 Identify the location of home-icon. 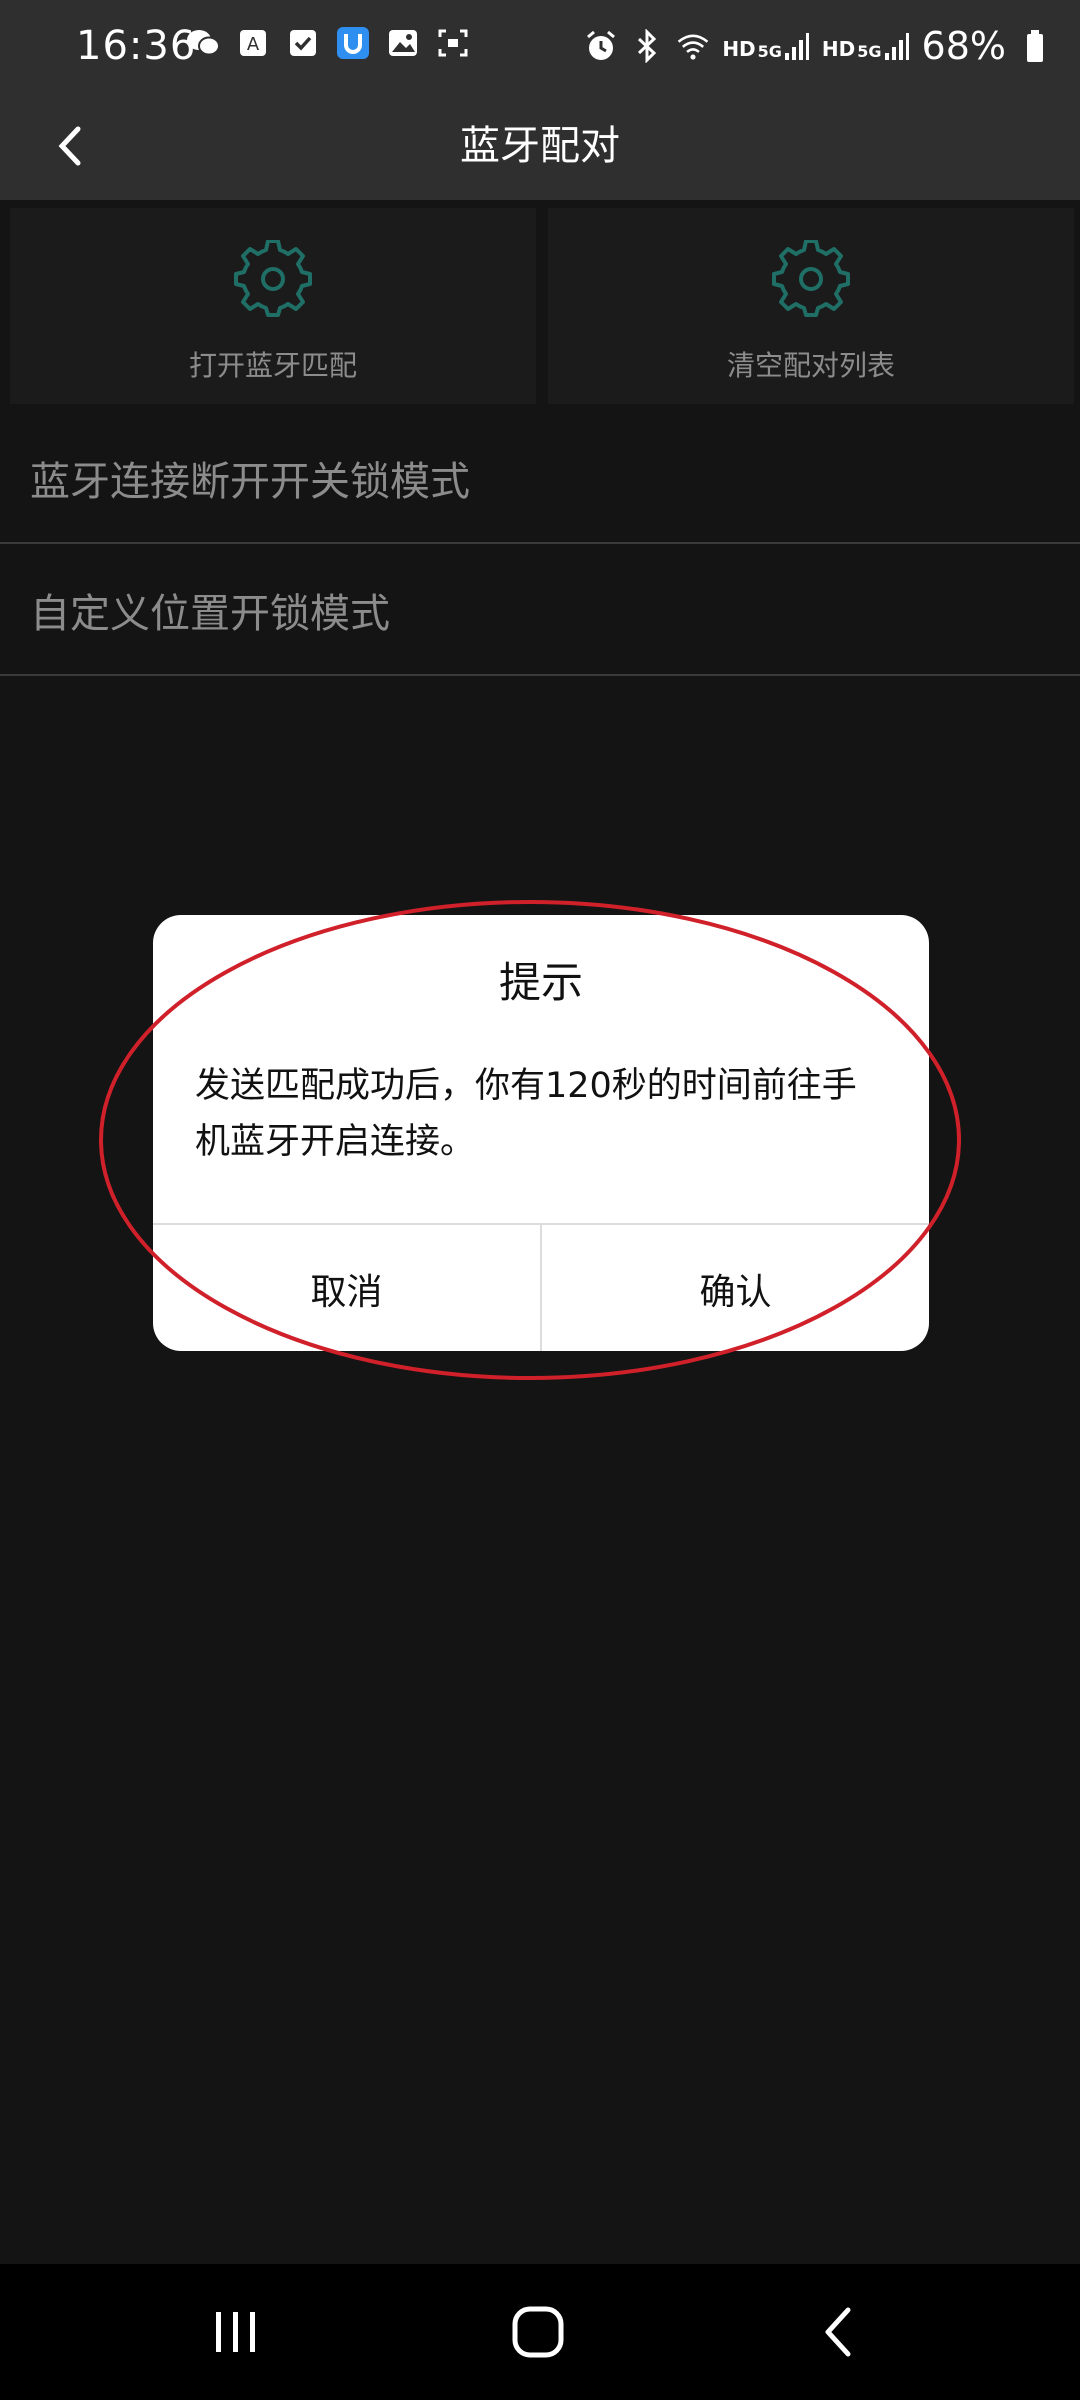
(538, 2332).